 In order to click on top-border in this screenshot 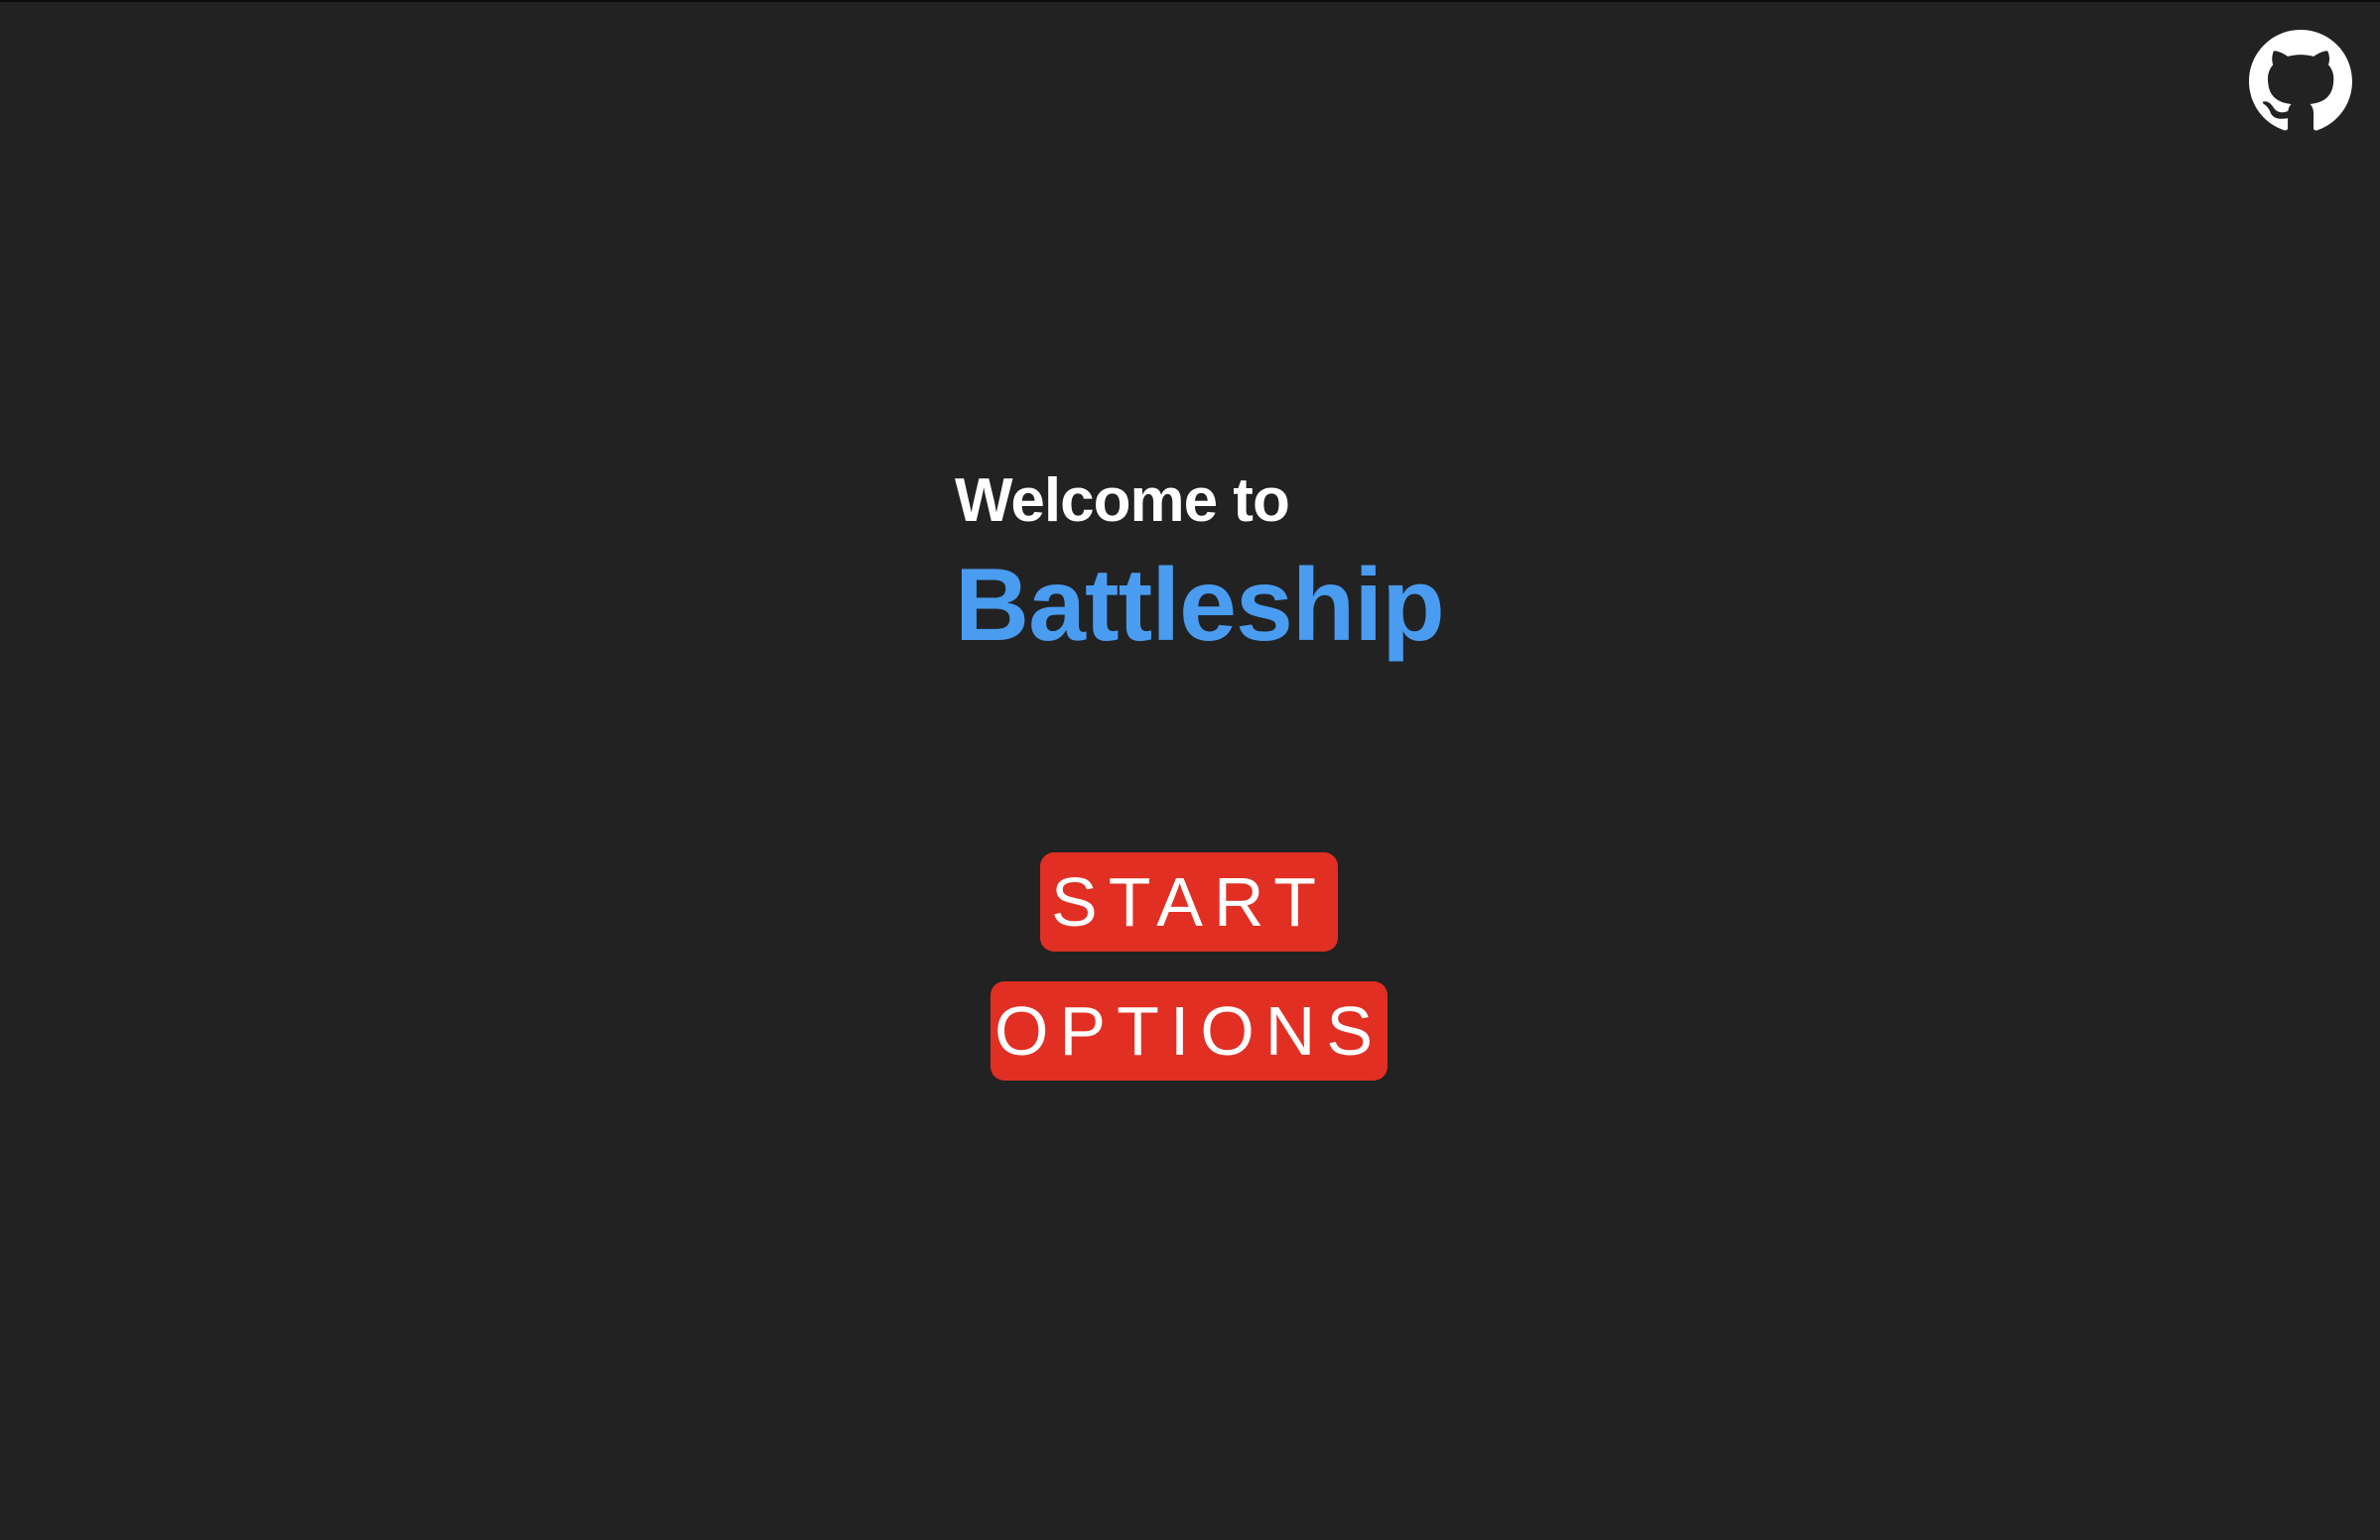, I will do `click(1190, 1)`.